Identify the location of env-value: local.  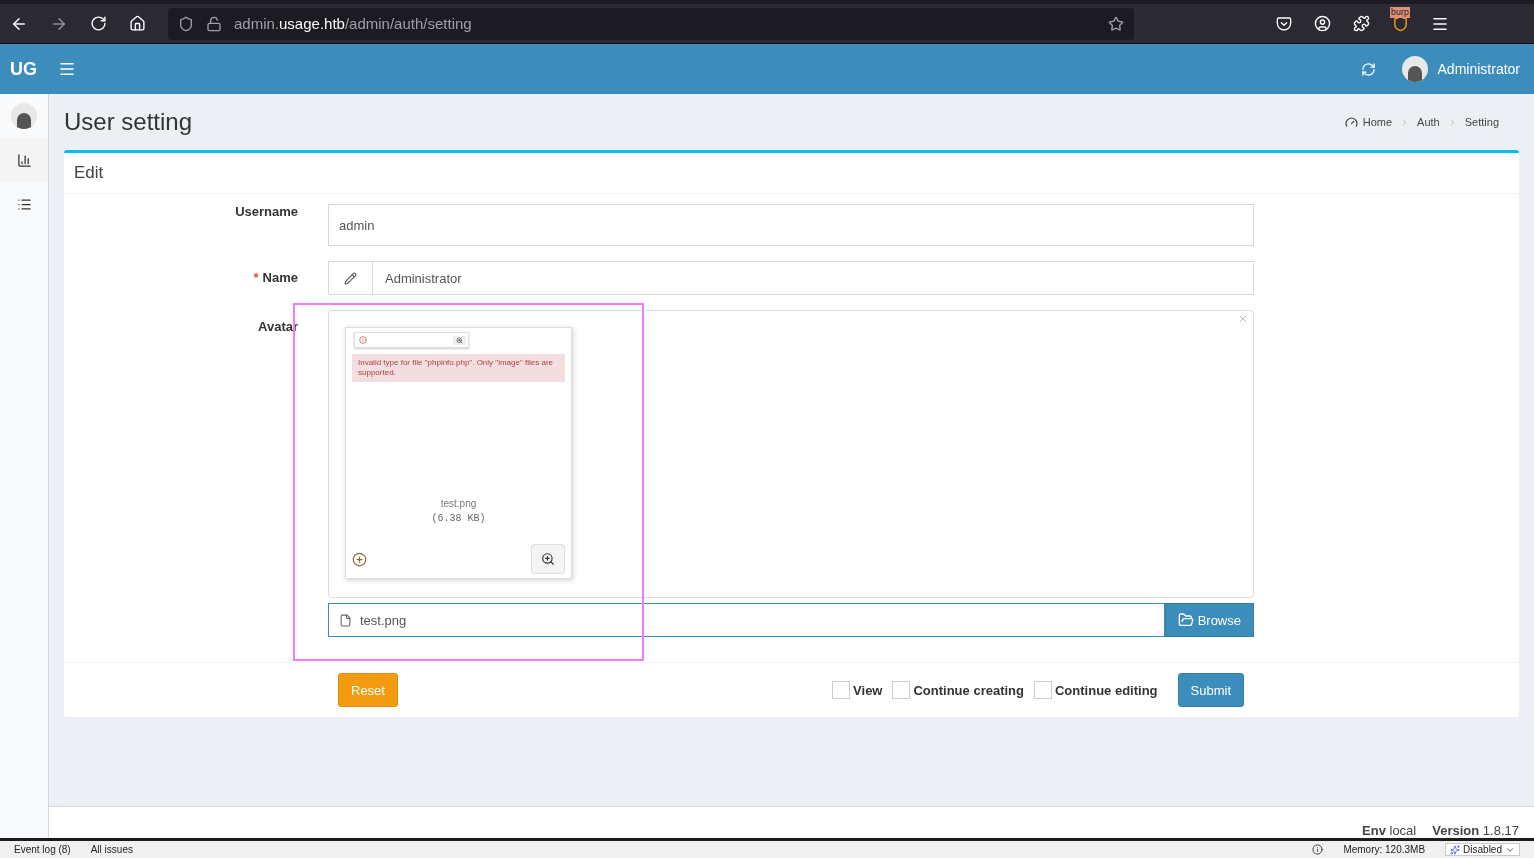
(1403, 830).